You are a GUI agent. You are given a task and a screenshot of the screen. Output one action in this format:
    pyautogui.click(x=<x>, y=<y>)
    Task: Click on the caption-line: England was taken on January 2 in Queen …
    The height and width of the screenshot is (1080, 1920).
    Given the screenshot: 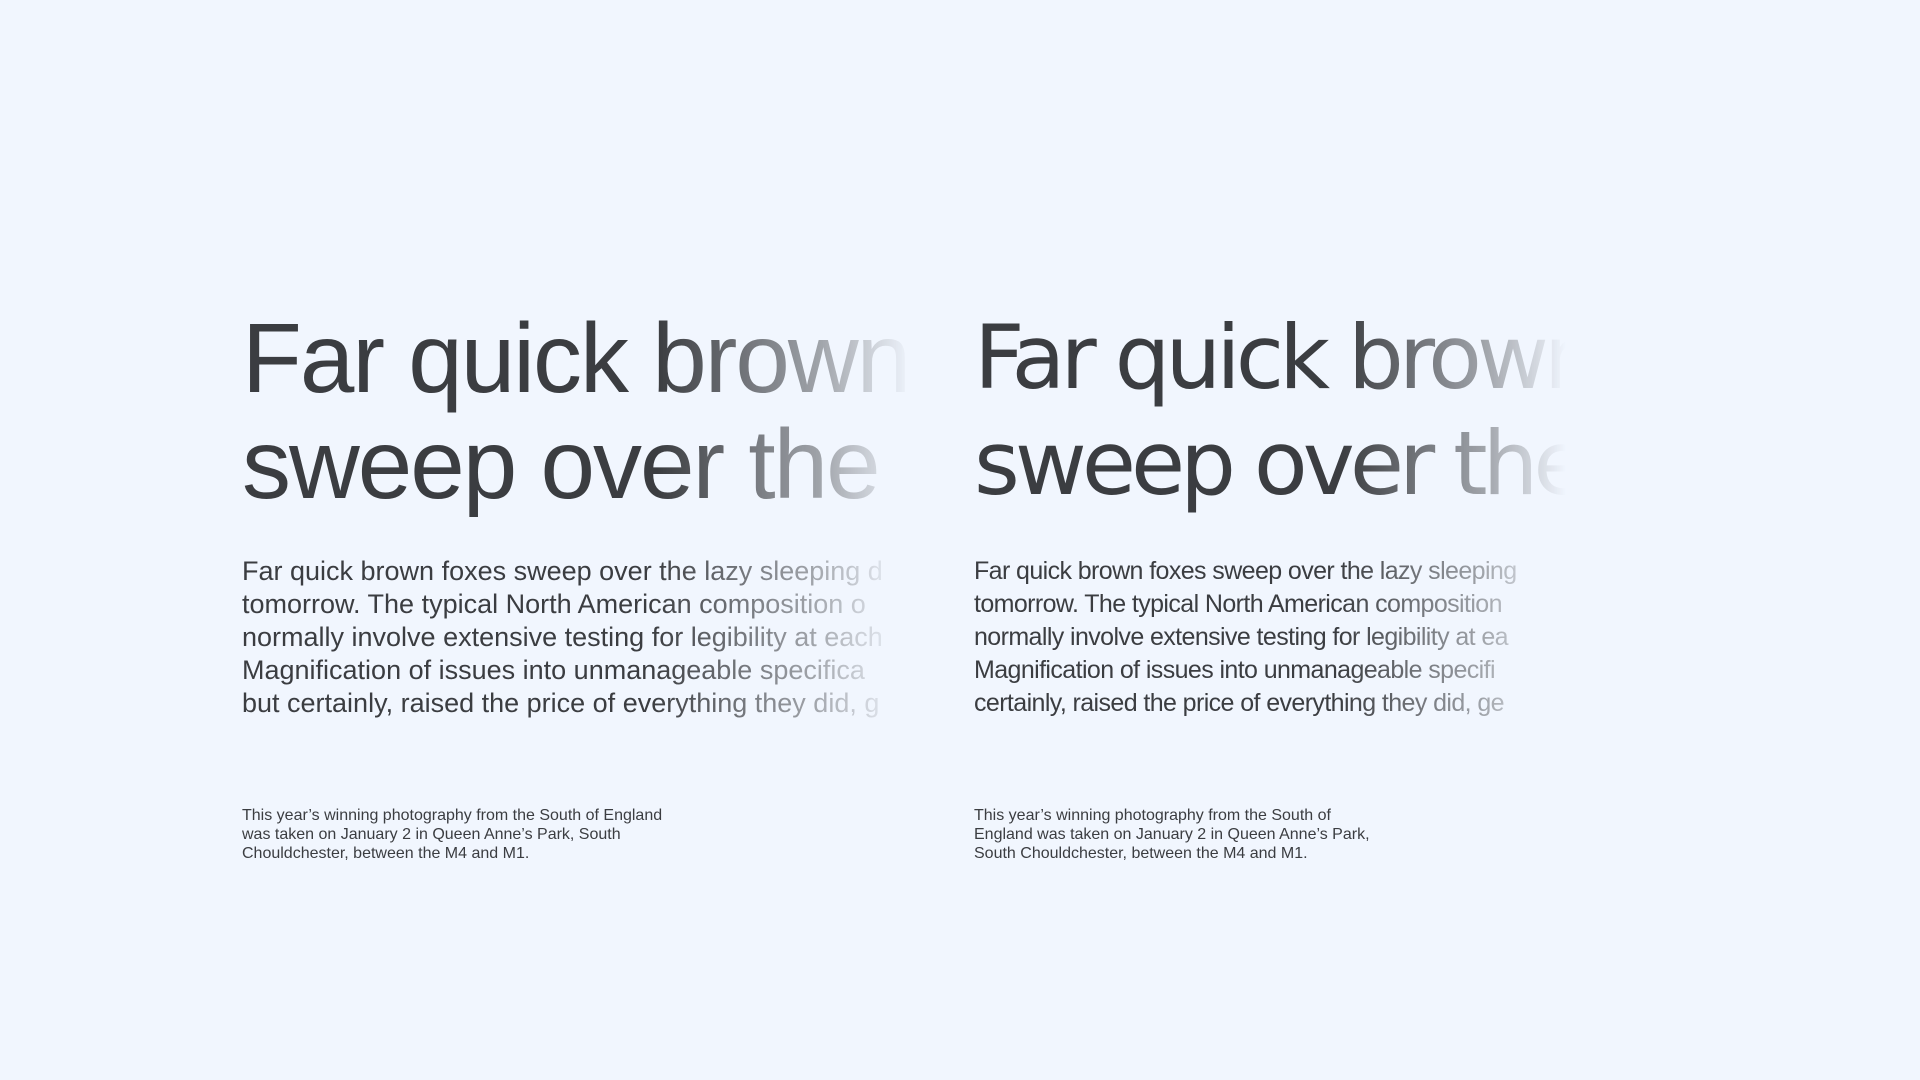 What is the action you would take?
    pyautogui.click(x=1172, y=834)
    